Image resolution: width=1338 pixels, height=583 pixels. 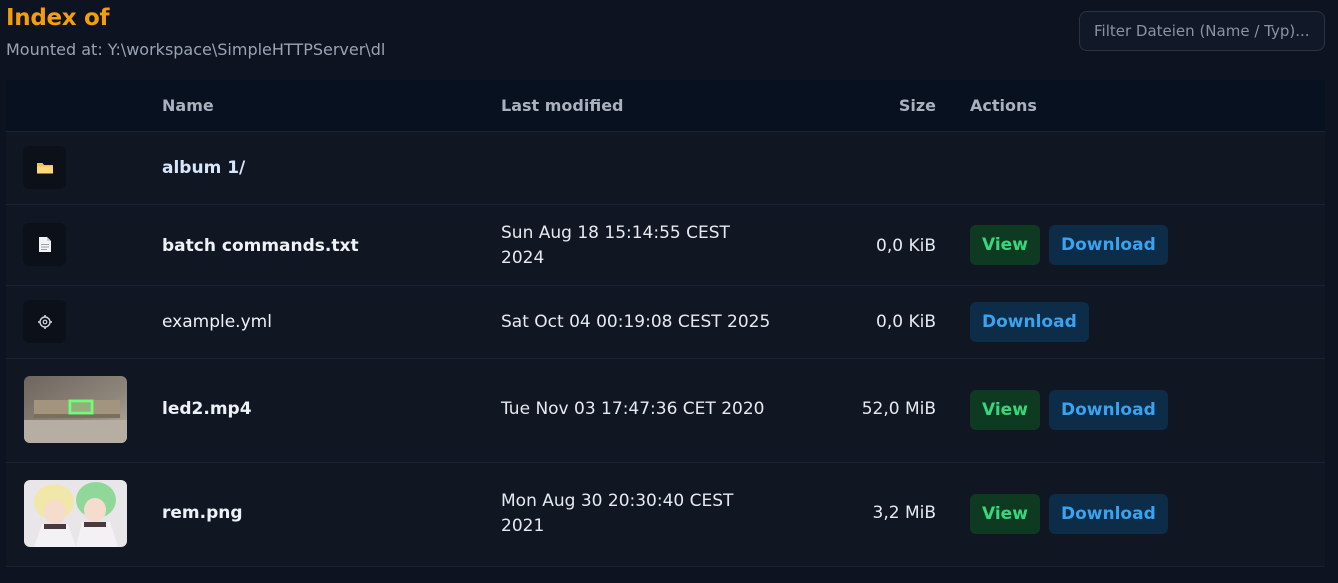 I want to click on column-name: Name, so click(x=188, y=105).